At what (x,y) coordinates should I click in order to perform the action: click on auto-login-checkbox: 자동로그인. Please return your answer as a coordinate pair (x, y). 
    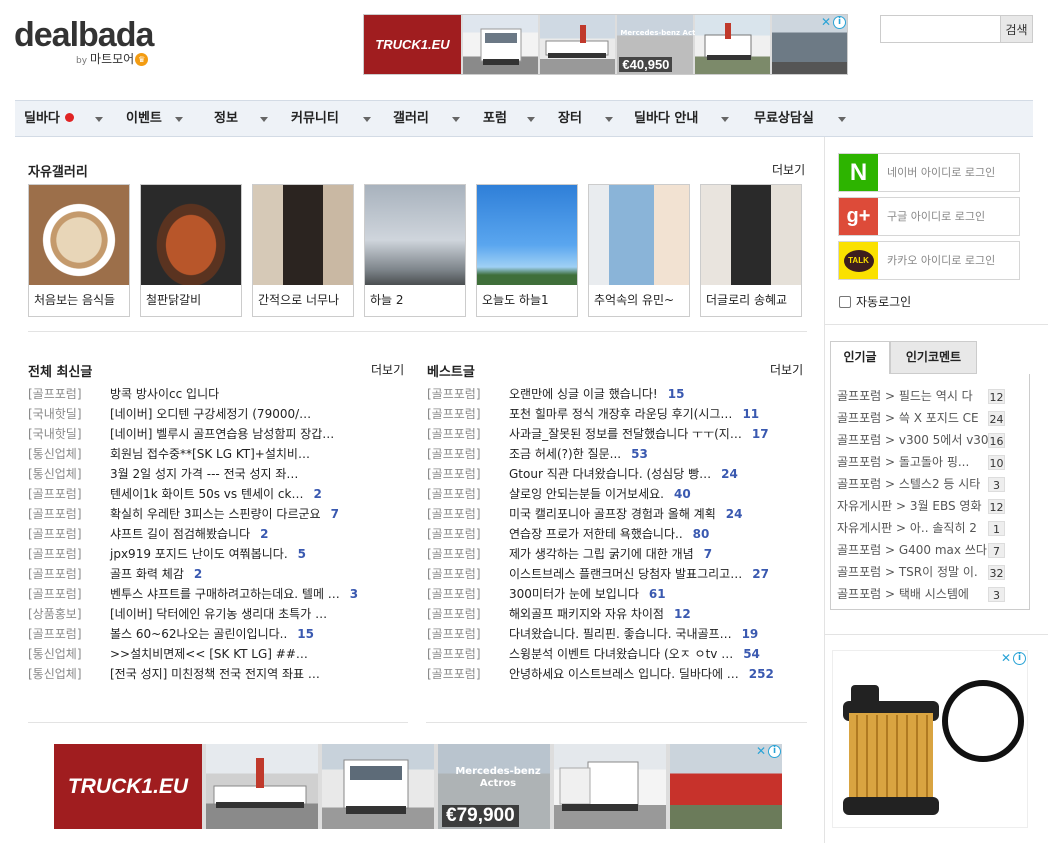
    Looking at the image, I should click on (875, 301).